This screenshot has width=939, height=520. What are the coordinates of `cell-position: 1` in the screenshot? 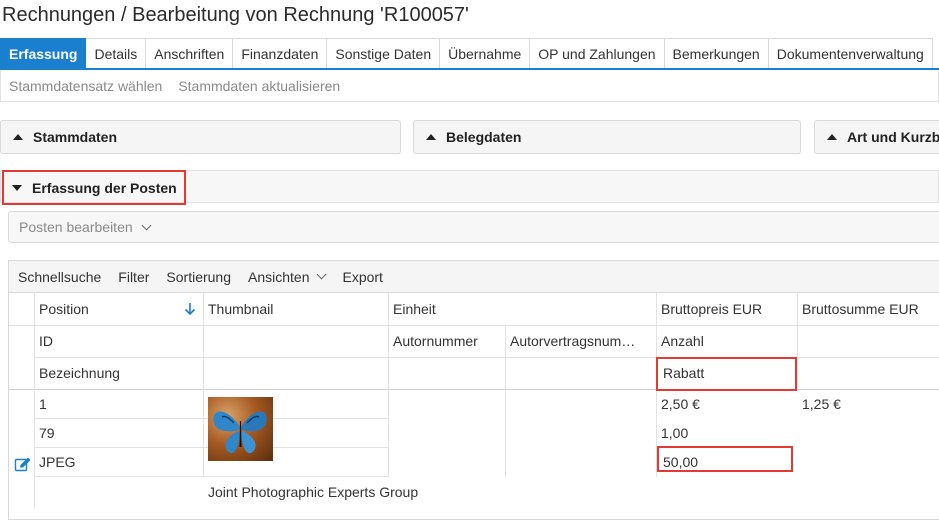 It's located at (119, 404).